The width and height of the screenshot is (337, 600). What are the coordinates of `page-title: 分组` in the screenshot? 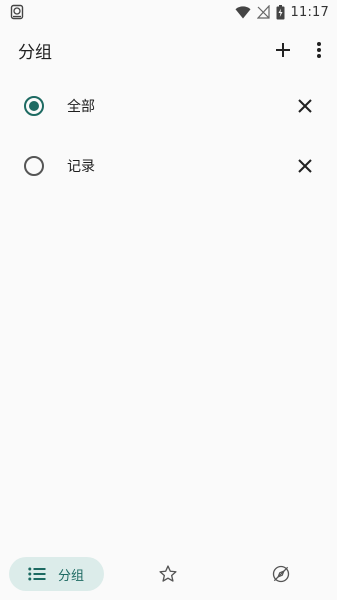 It's located at (35, 52).